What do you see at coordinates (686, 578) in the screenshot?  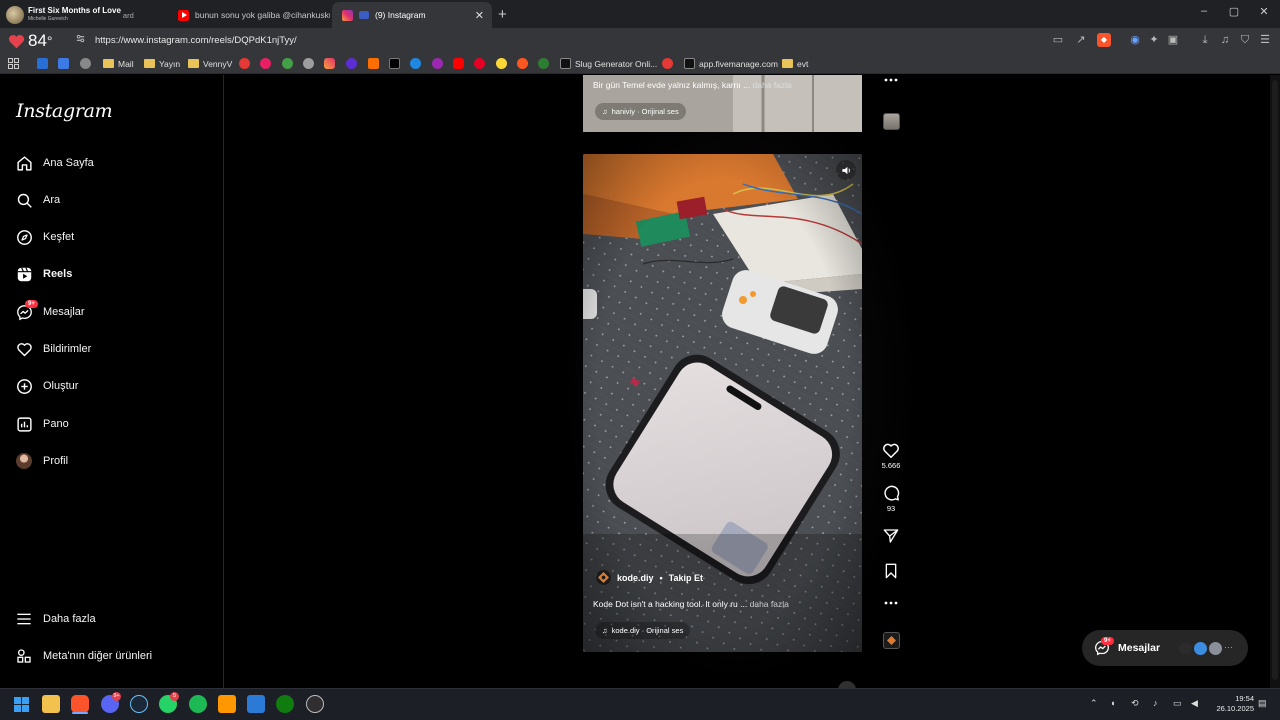 I see `follow-button: Takip Et` at bounding box center [686, 578].